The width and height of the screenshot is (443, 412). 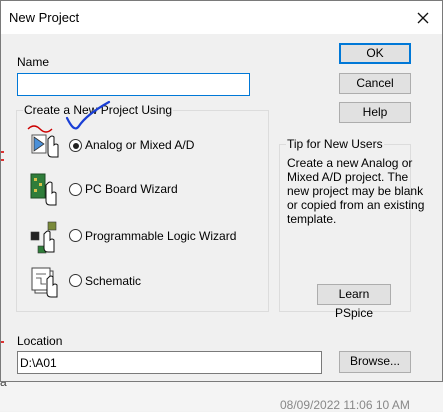 What do you see at coordinates (75, 235) in the screenshot?
I see `option-pld-radio` at bounding box center [75, 235].